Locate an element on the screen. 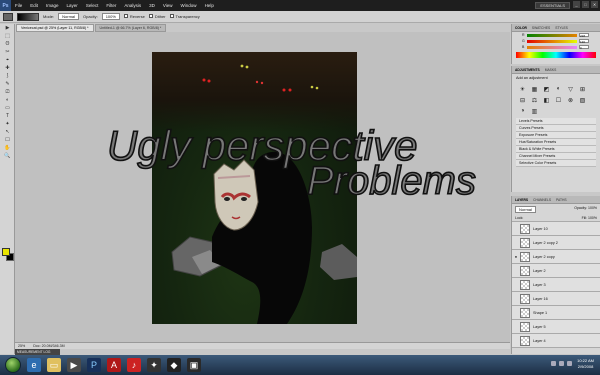 This screenshot has height=375, width=600. lasso-tool-icon: ʘ is located at coordinates (7, 44).